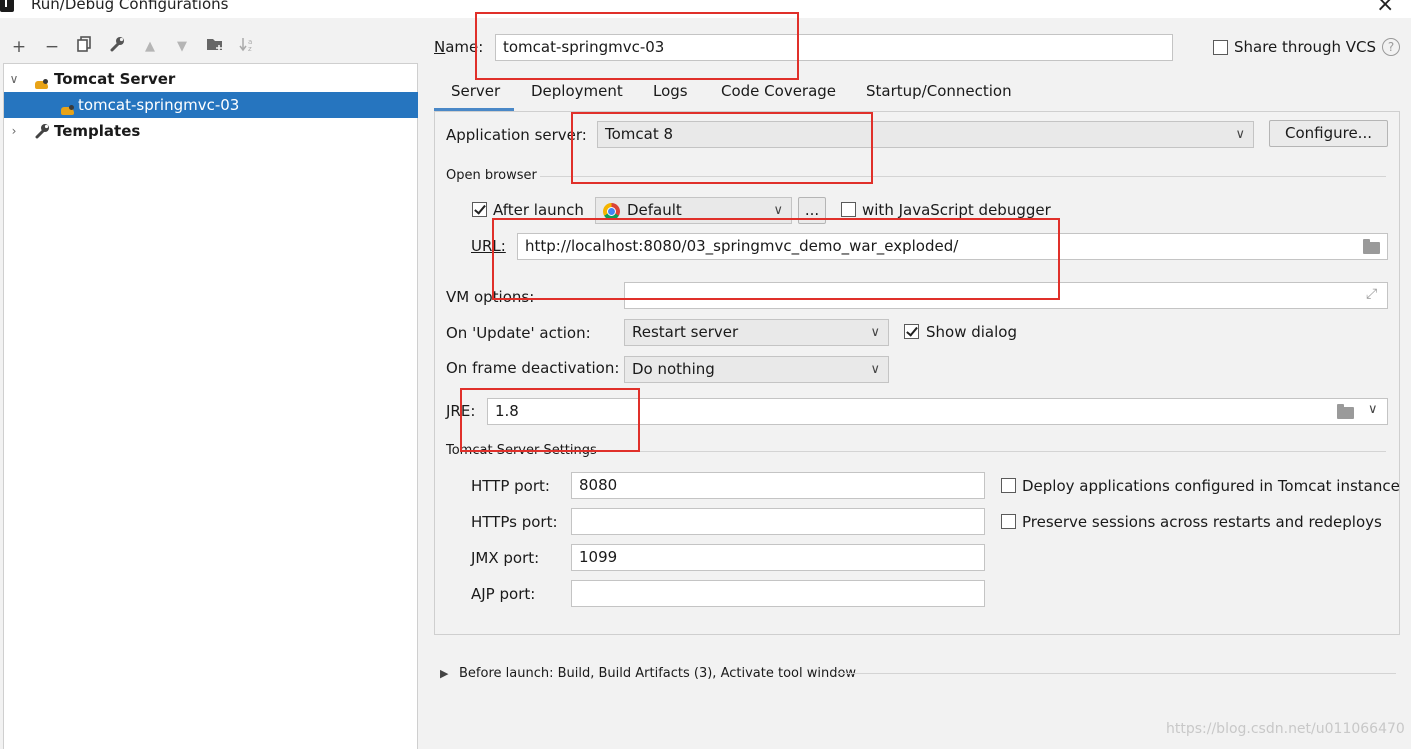  I want to click on jmx-port-label: JMX port:, so click(505, 558).